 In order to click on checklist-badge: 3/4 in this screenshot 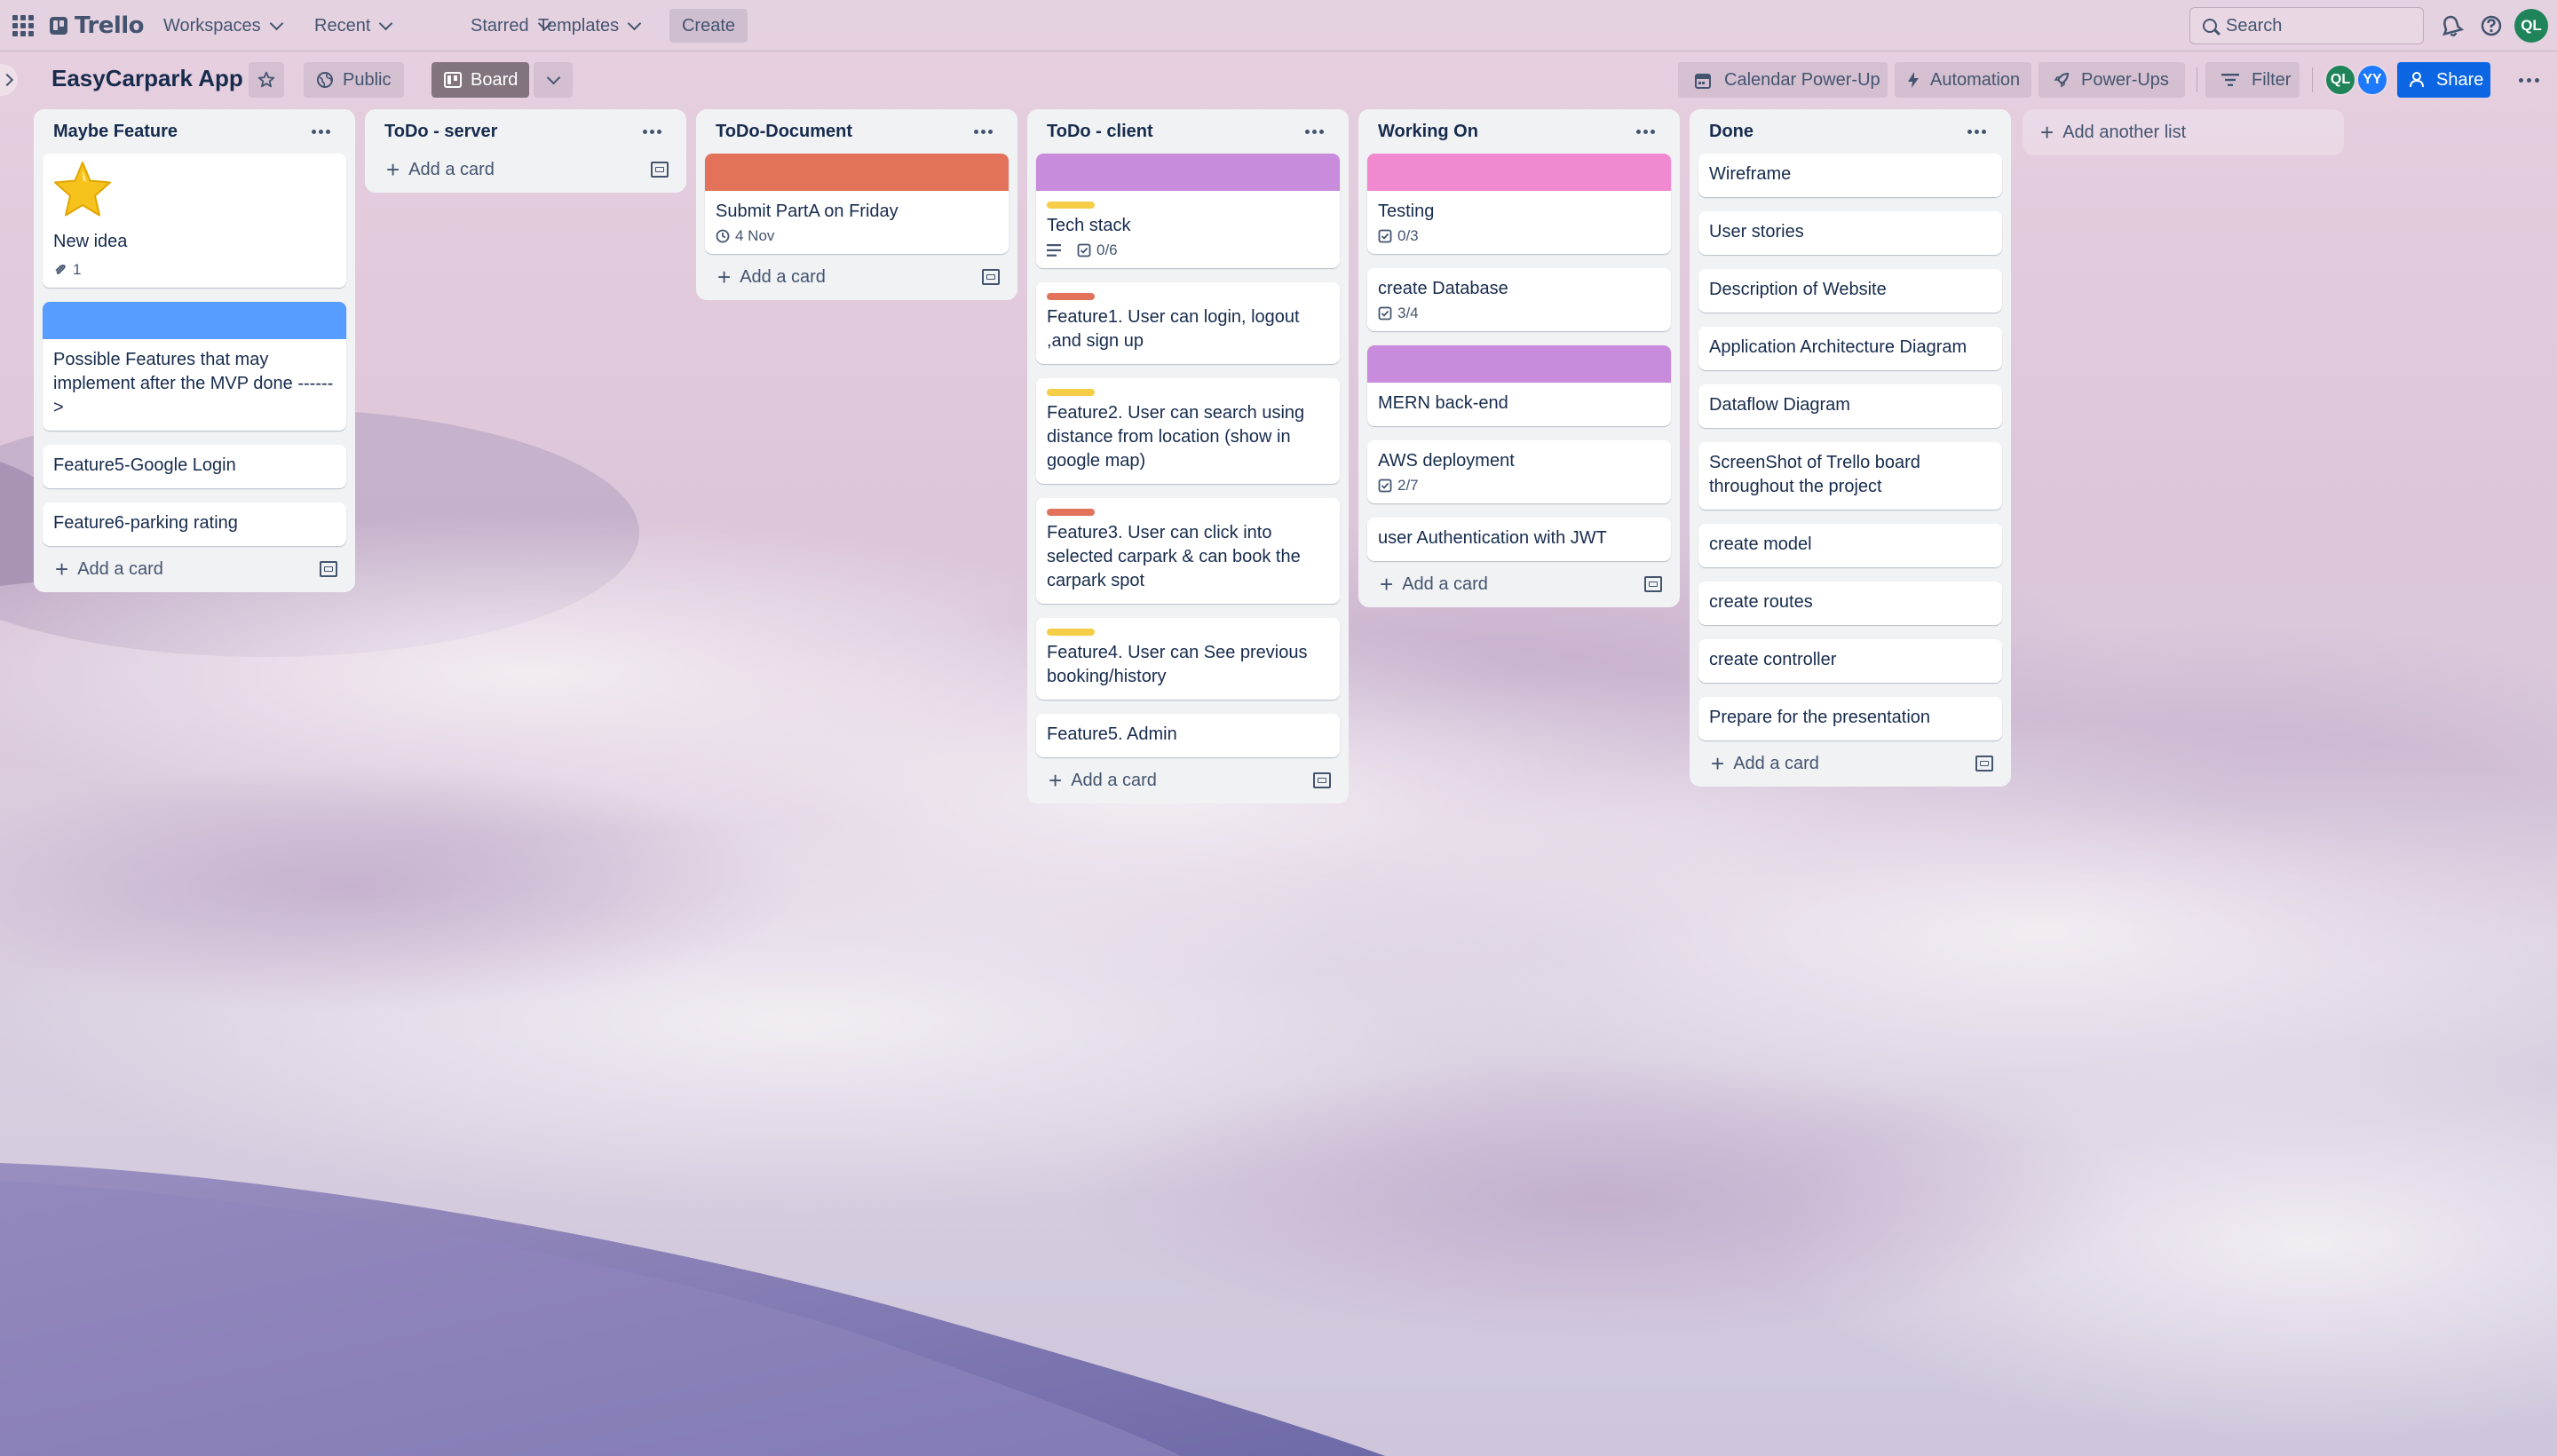, I will do `click(1398, 313)`.